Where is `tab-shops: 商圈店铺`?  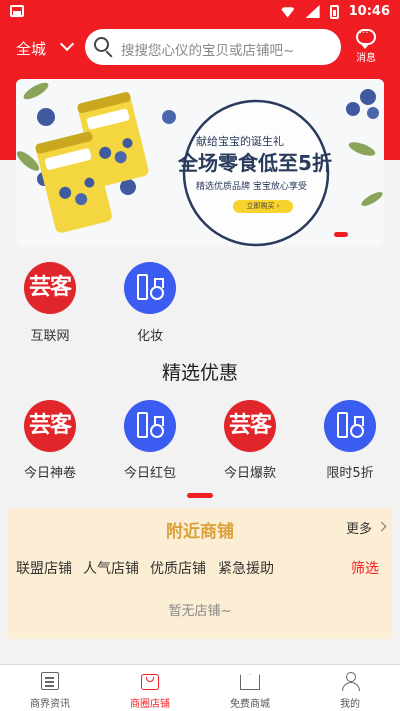
tab-shops: 商圈店铺 is located at coordinates (150, 688).